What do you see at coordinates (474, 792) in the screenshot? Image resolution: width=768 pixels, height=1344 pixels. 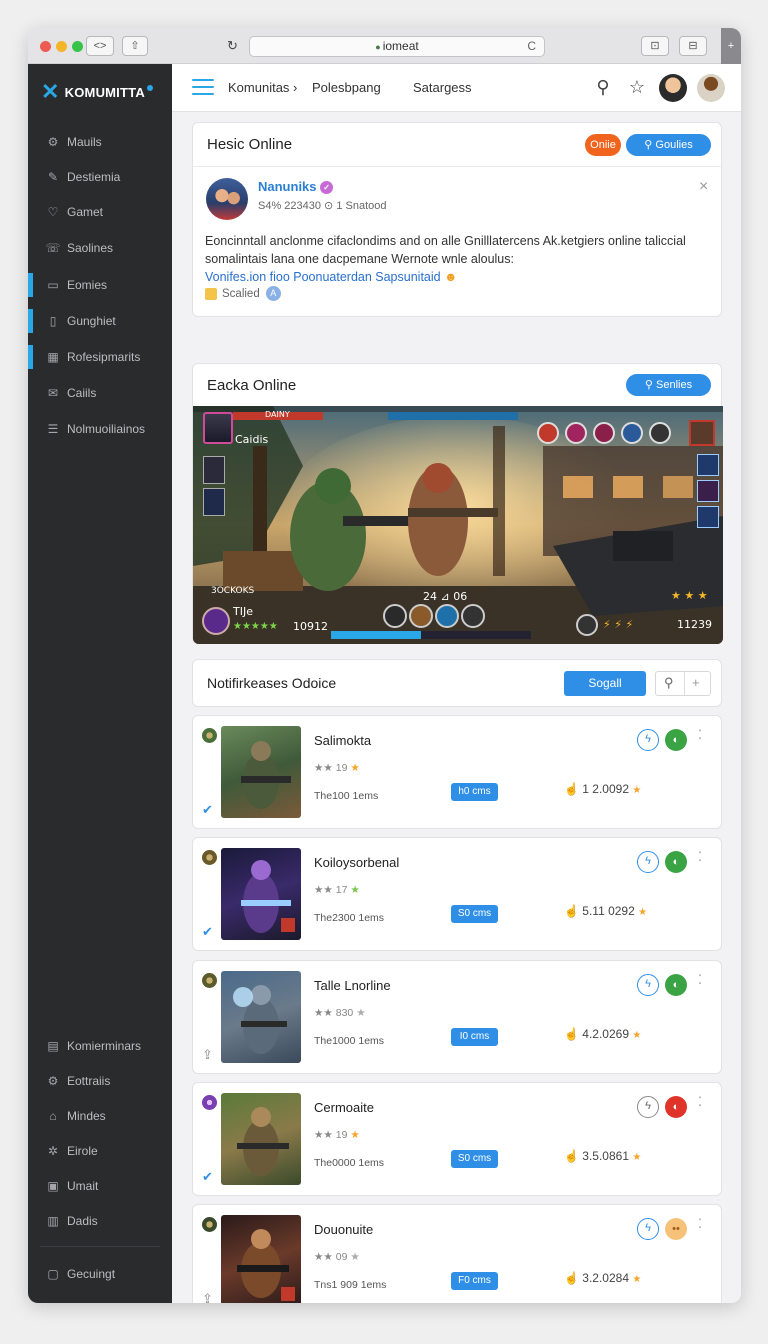 I see `item-tag: h0 cms` at bounding box center [474, 792].